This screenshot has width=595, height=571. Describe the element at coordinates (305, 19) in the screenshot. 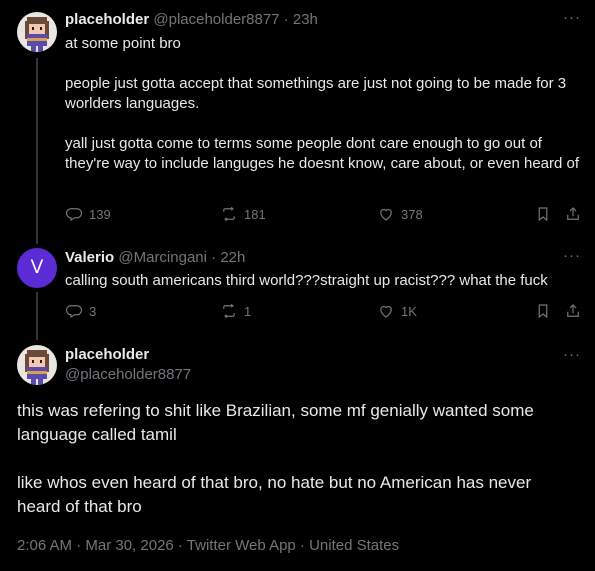

I see `tweet-time: 23h` at that location.